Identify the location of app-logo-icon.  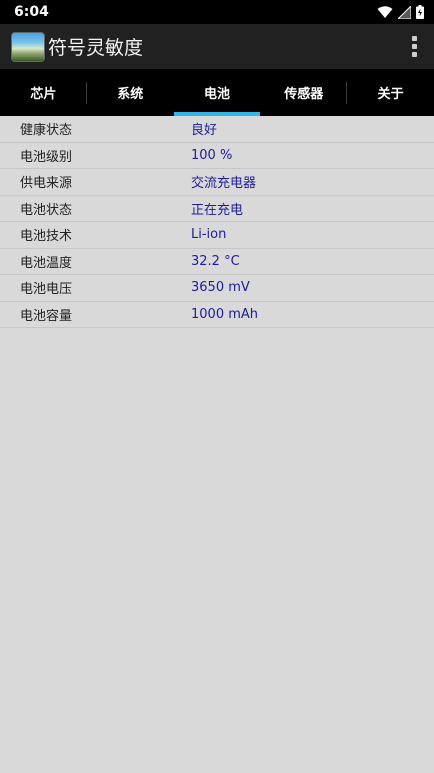
(28, 46).